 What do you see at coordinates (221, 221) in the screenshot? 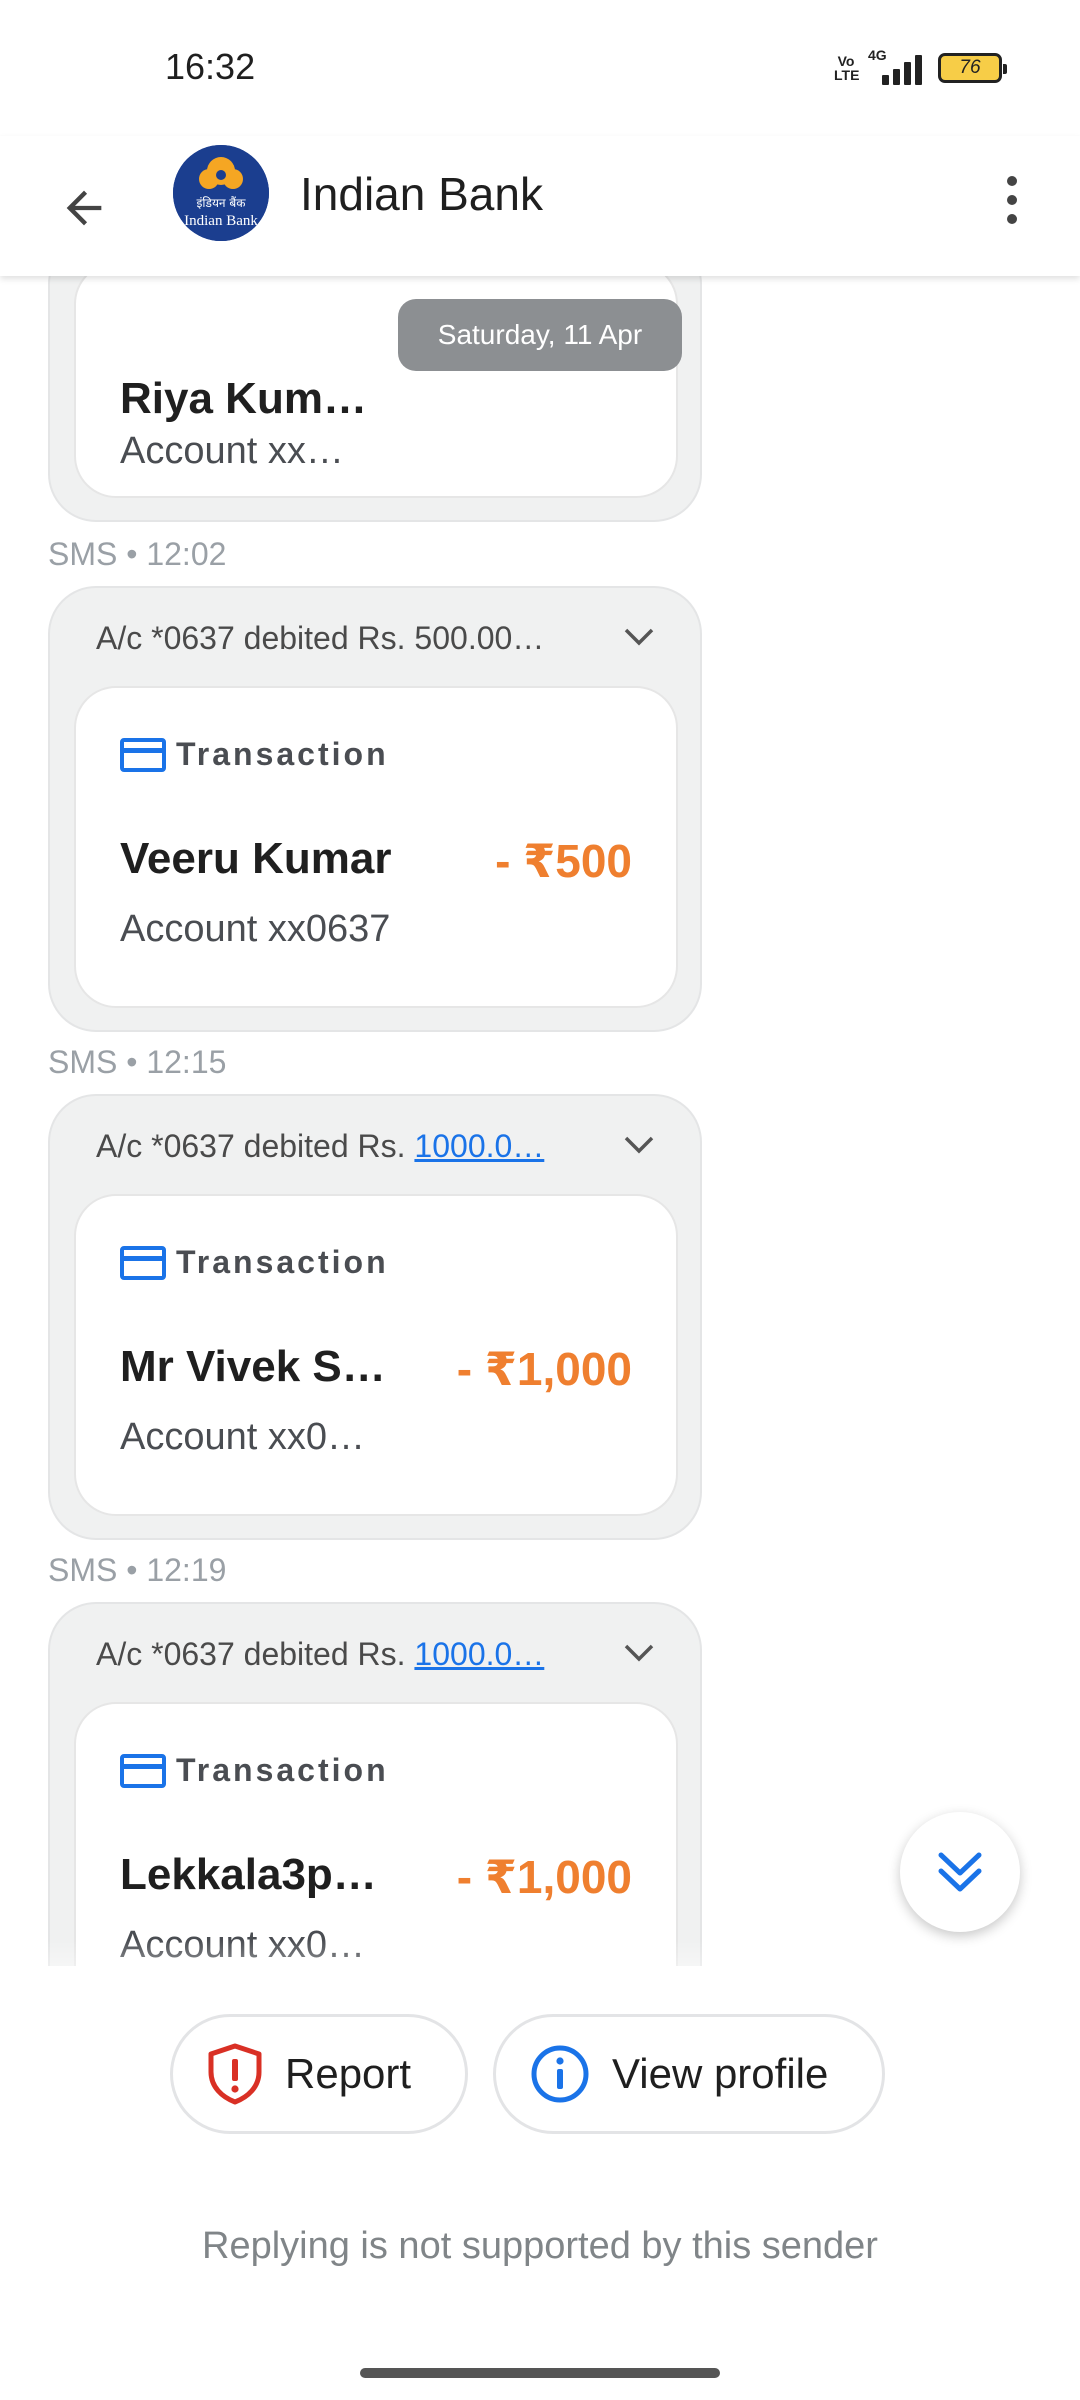
I see `svg-text: Indian Bank` at bounding box center [221, 221].